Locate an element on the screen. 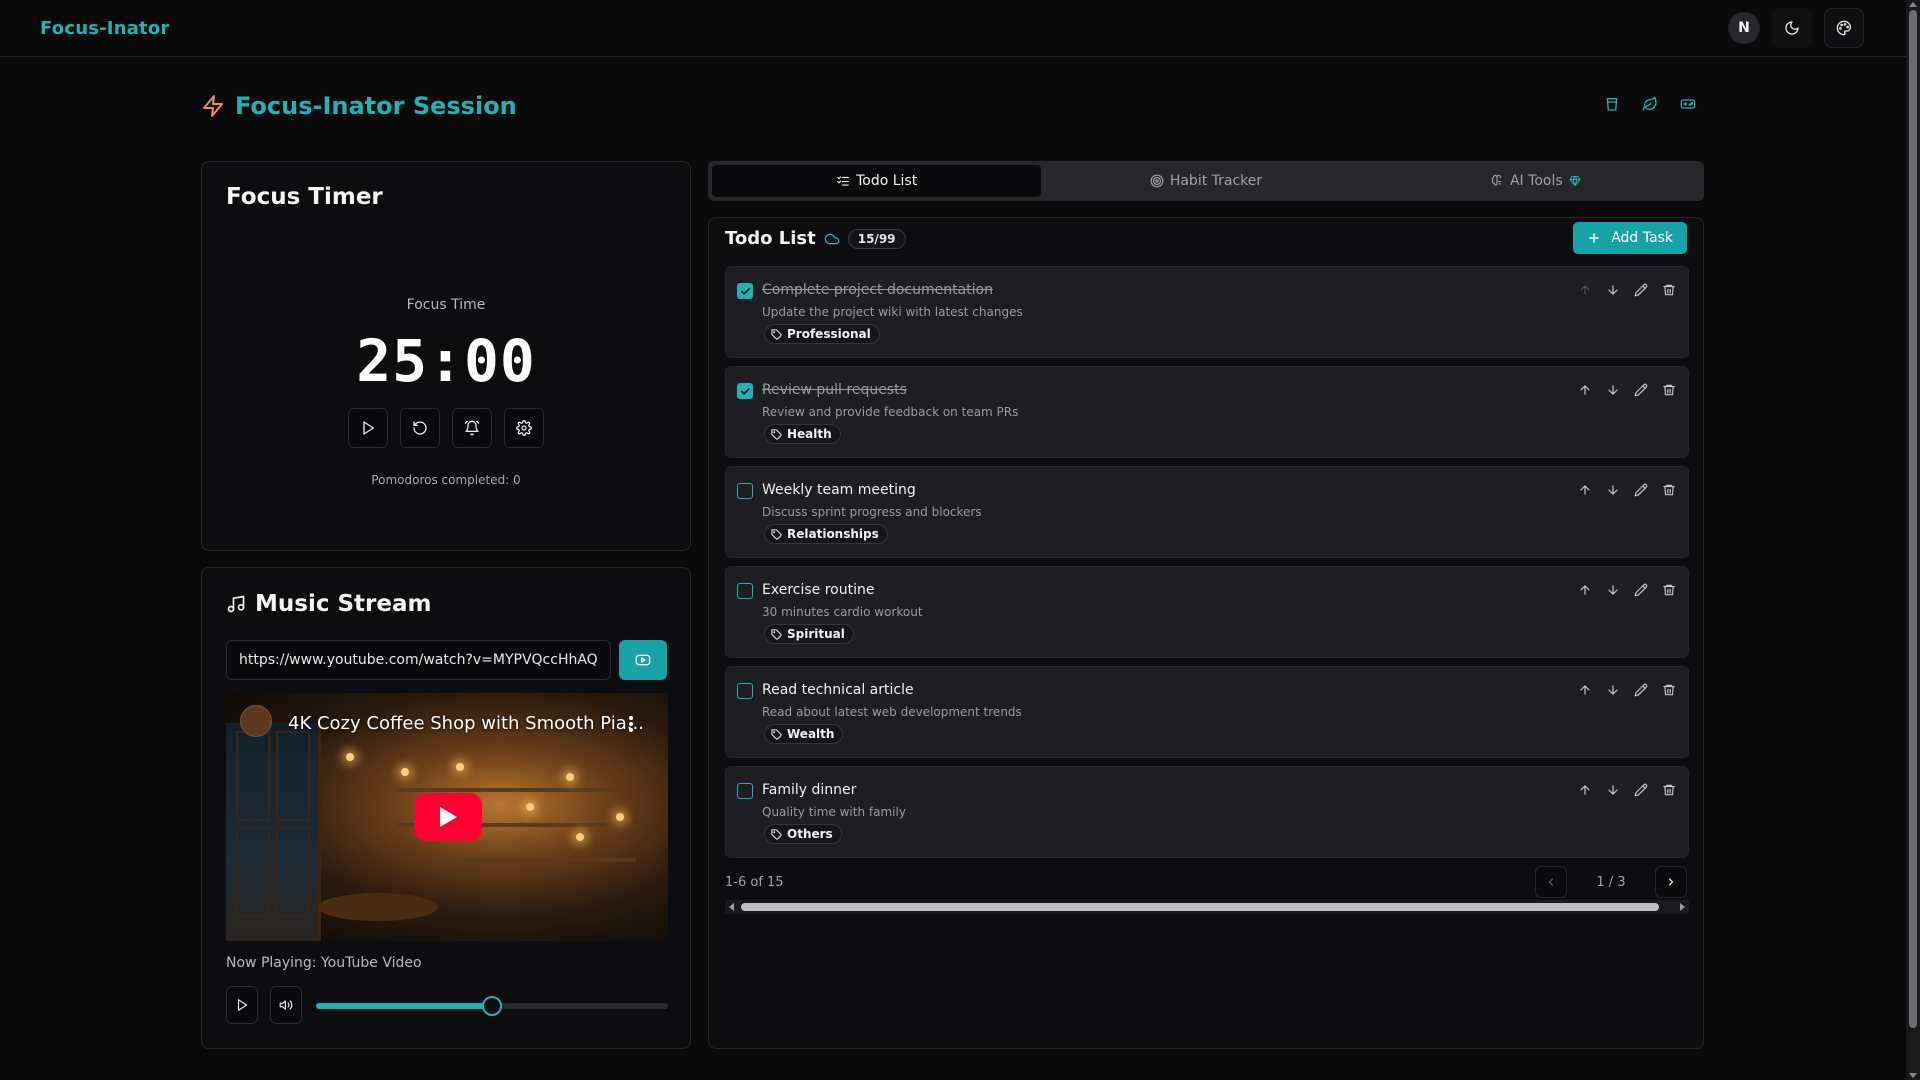  todo-category-tag: Relationships is located at coordinates (826, 534).